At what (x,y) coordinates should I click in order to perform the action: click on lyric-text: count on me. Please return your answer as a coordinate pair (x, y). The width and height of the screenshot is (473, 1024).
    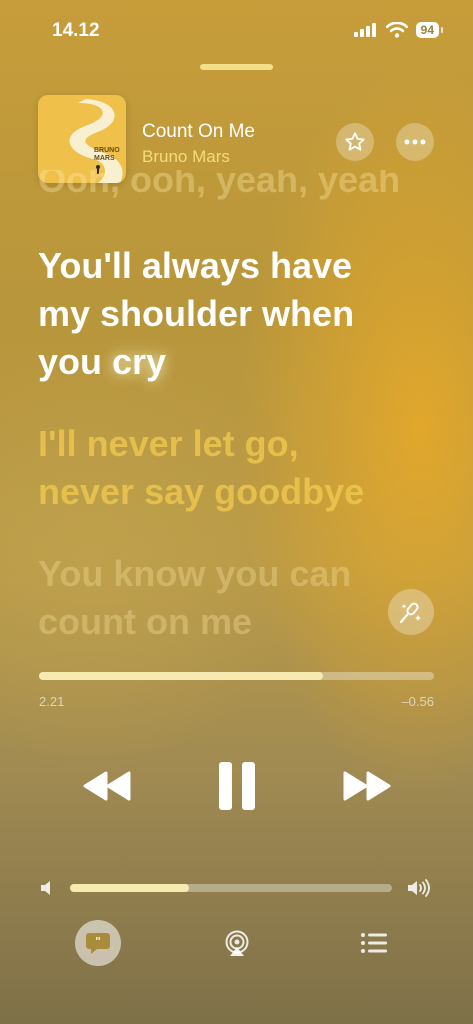
    Looking at the image, I should click on (145, 620).